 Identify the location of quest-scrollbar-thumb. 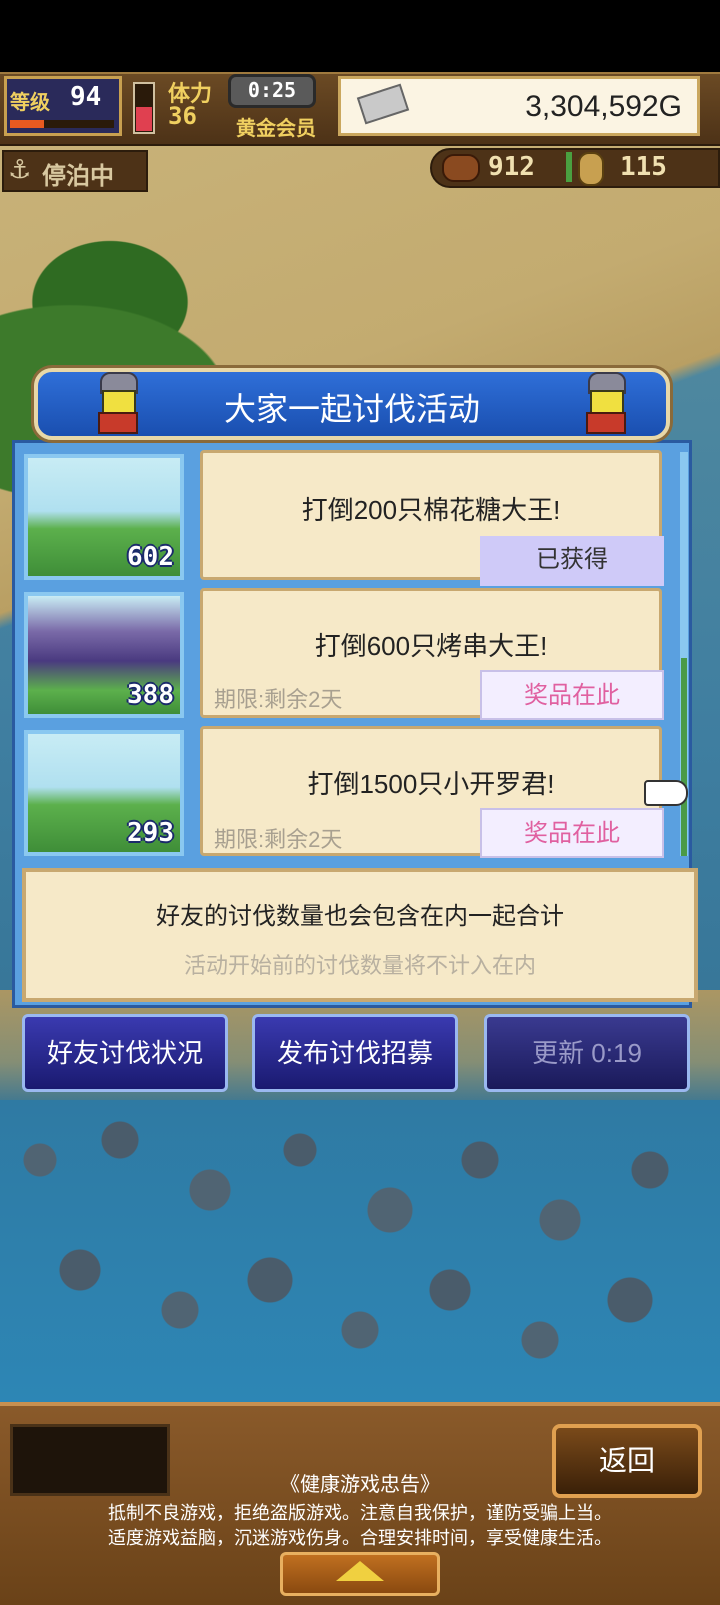
(684, 757).